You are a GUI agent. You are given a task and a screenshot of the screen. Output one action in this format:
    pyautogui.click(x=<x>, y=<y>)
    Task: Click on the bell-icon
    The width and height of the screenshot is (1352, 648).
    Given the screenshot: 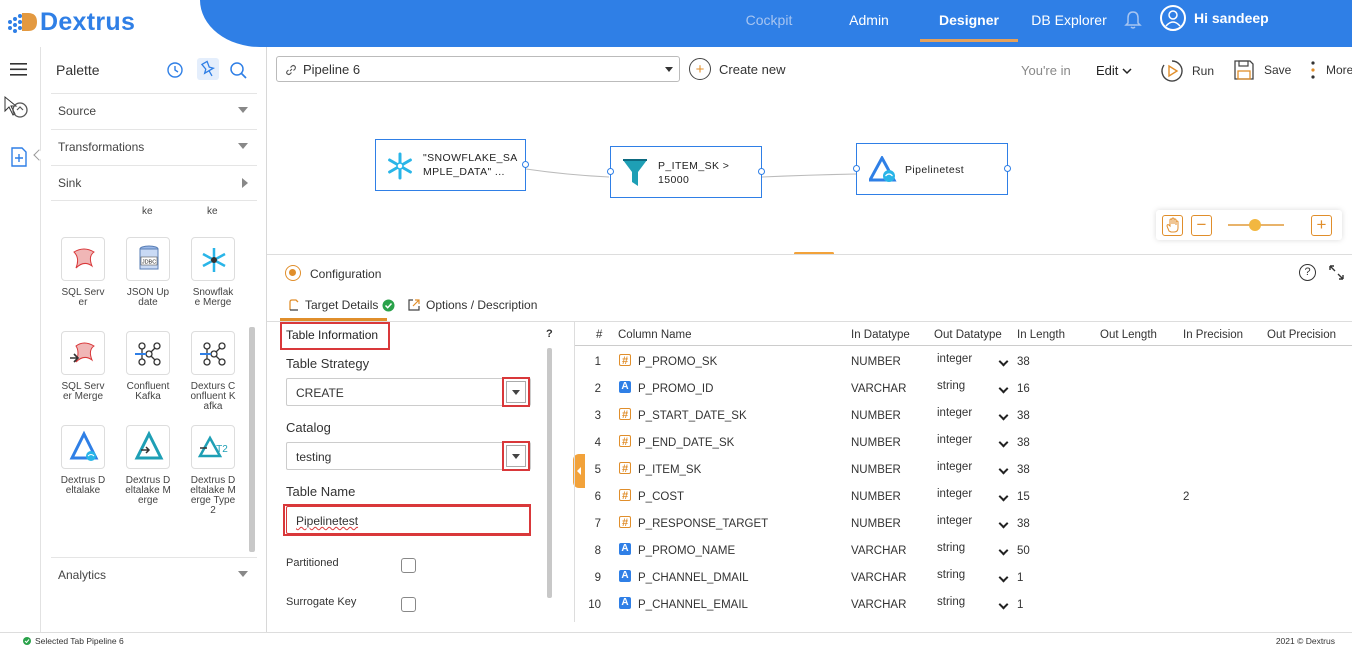 What is the action you would take?
    pyautogui.click(x=1133, y=20)
    